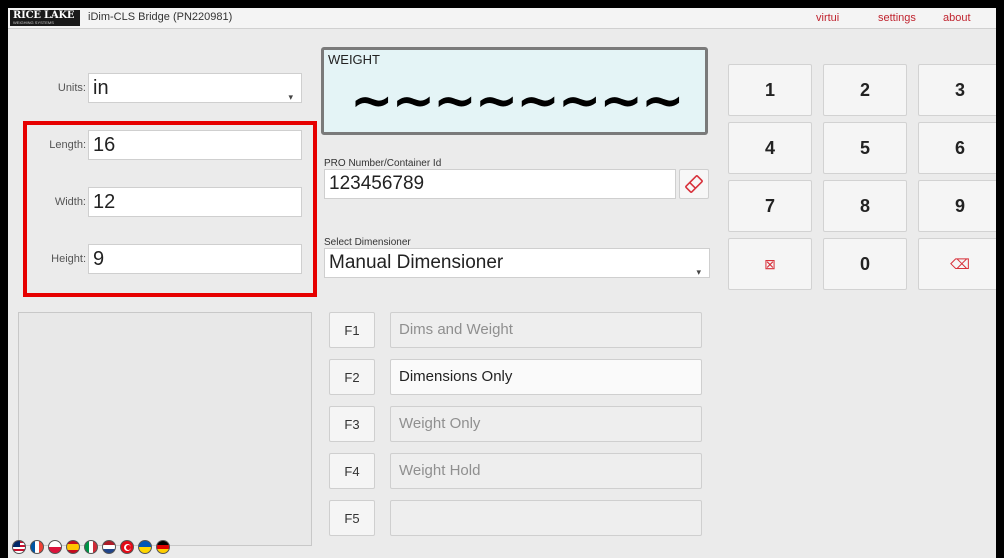 This screenshot has width=1004, height=558. What do you see at coordinates (352, 377) in the screenshot?
I see `f2-key: F2` at bounding box center [352, 377].